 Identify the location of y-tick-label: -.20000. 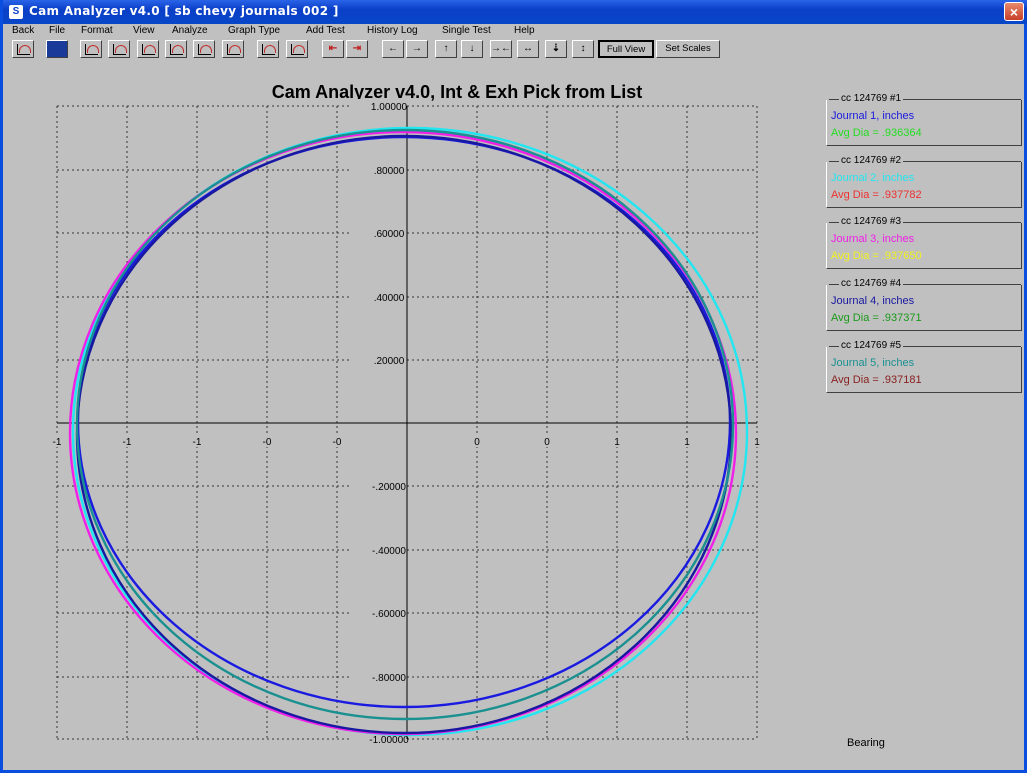
(389, 487).